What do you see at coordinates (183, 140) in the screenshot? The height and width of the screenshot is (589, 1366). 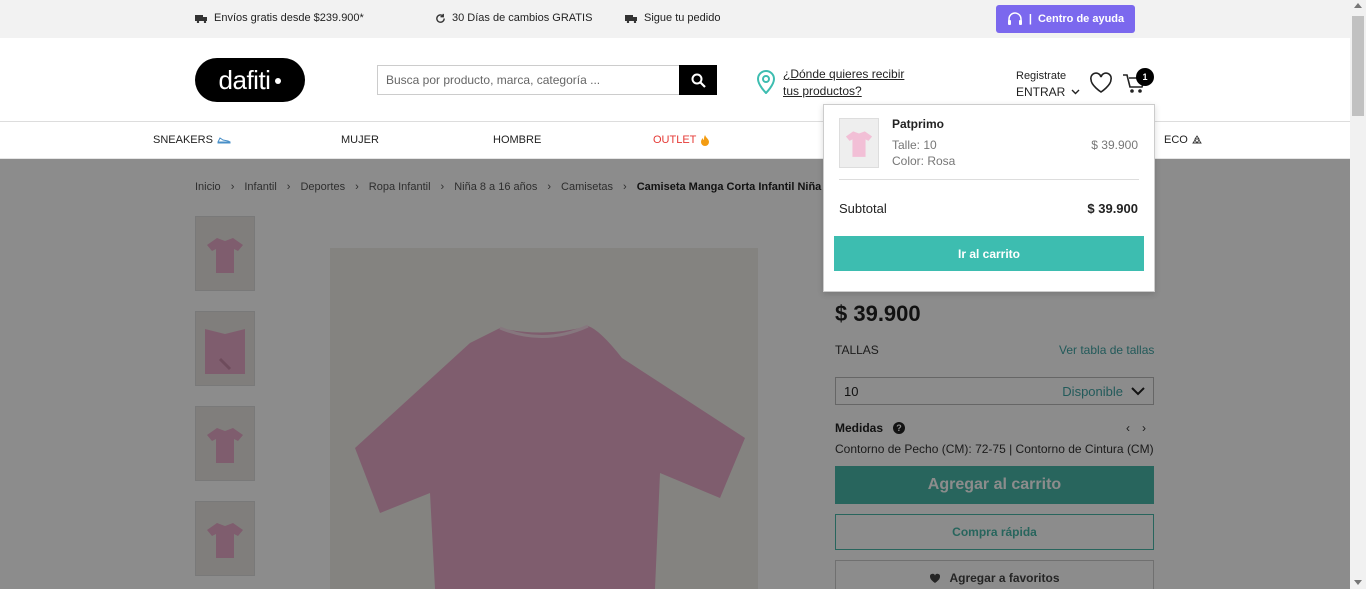 I see `nav-label: SNEAKERS` at bounding box center [183, 140].